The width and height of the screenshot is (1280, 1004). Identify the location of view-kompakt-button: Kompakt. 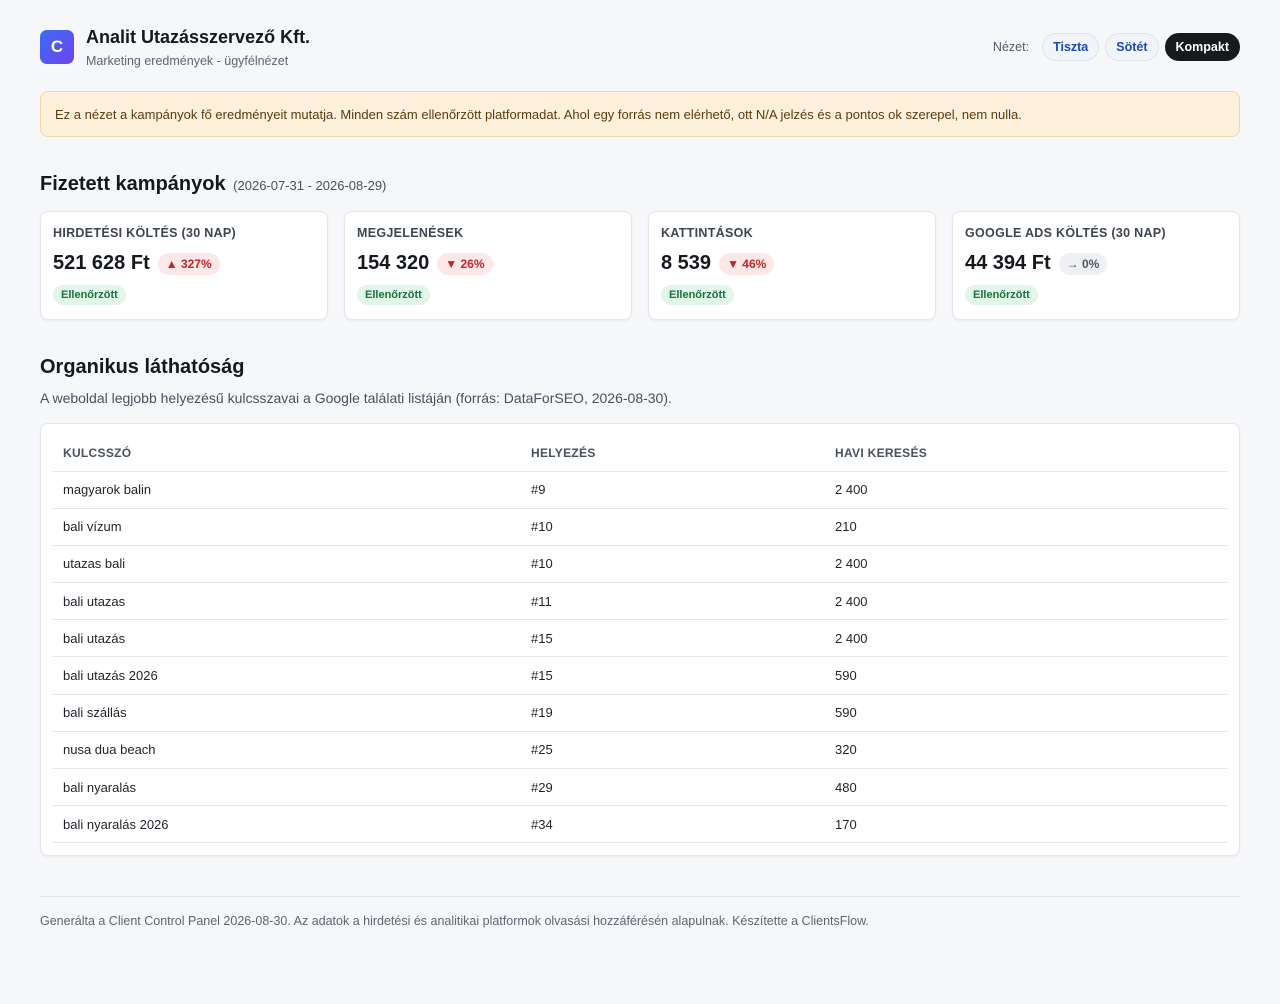
(1202, 47).